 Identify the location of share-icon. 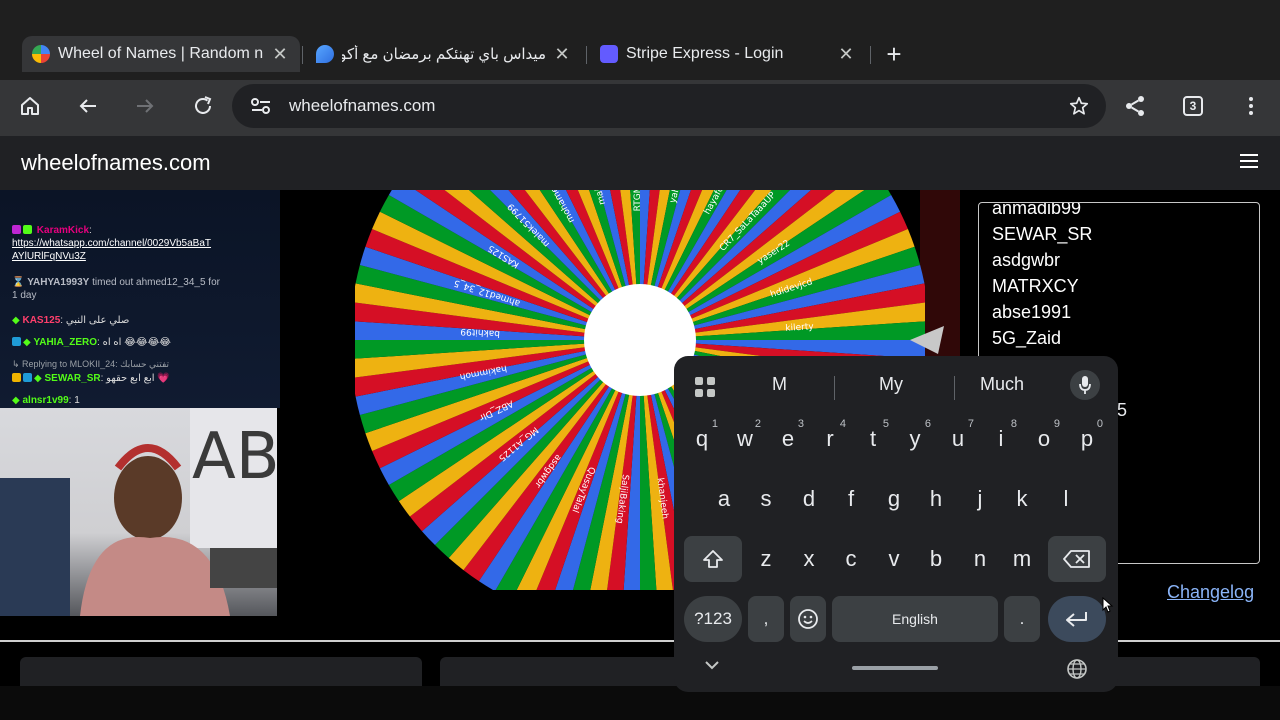
(1135, 106).